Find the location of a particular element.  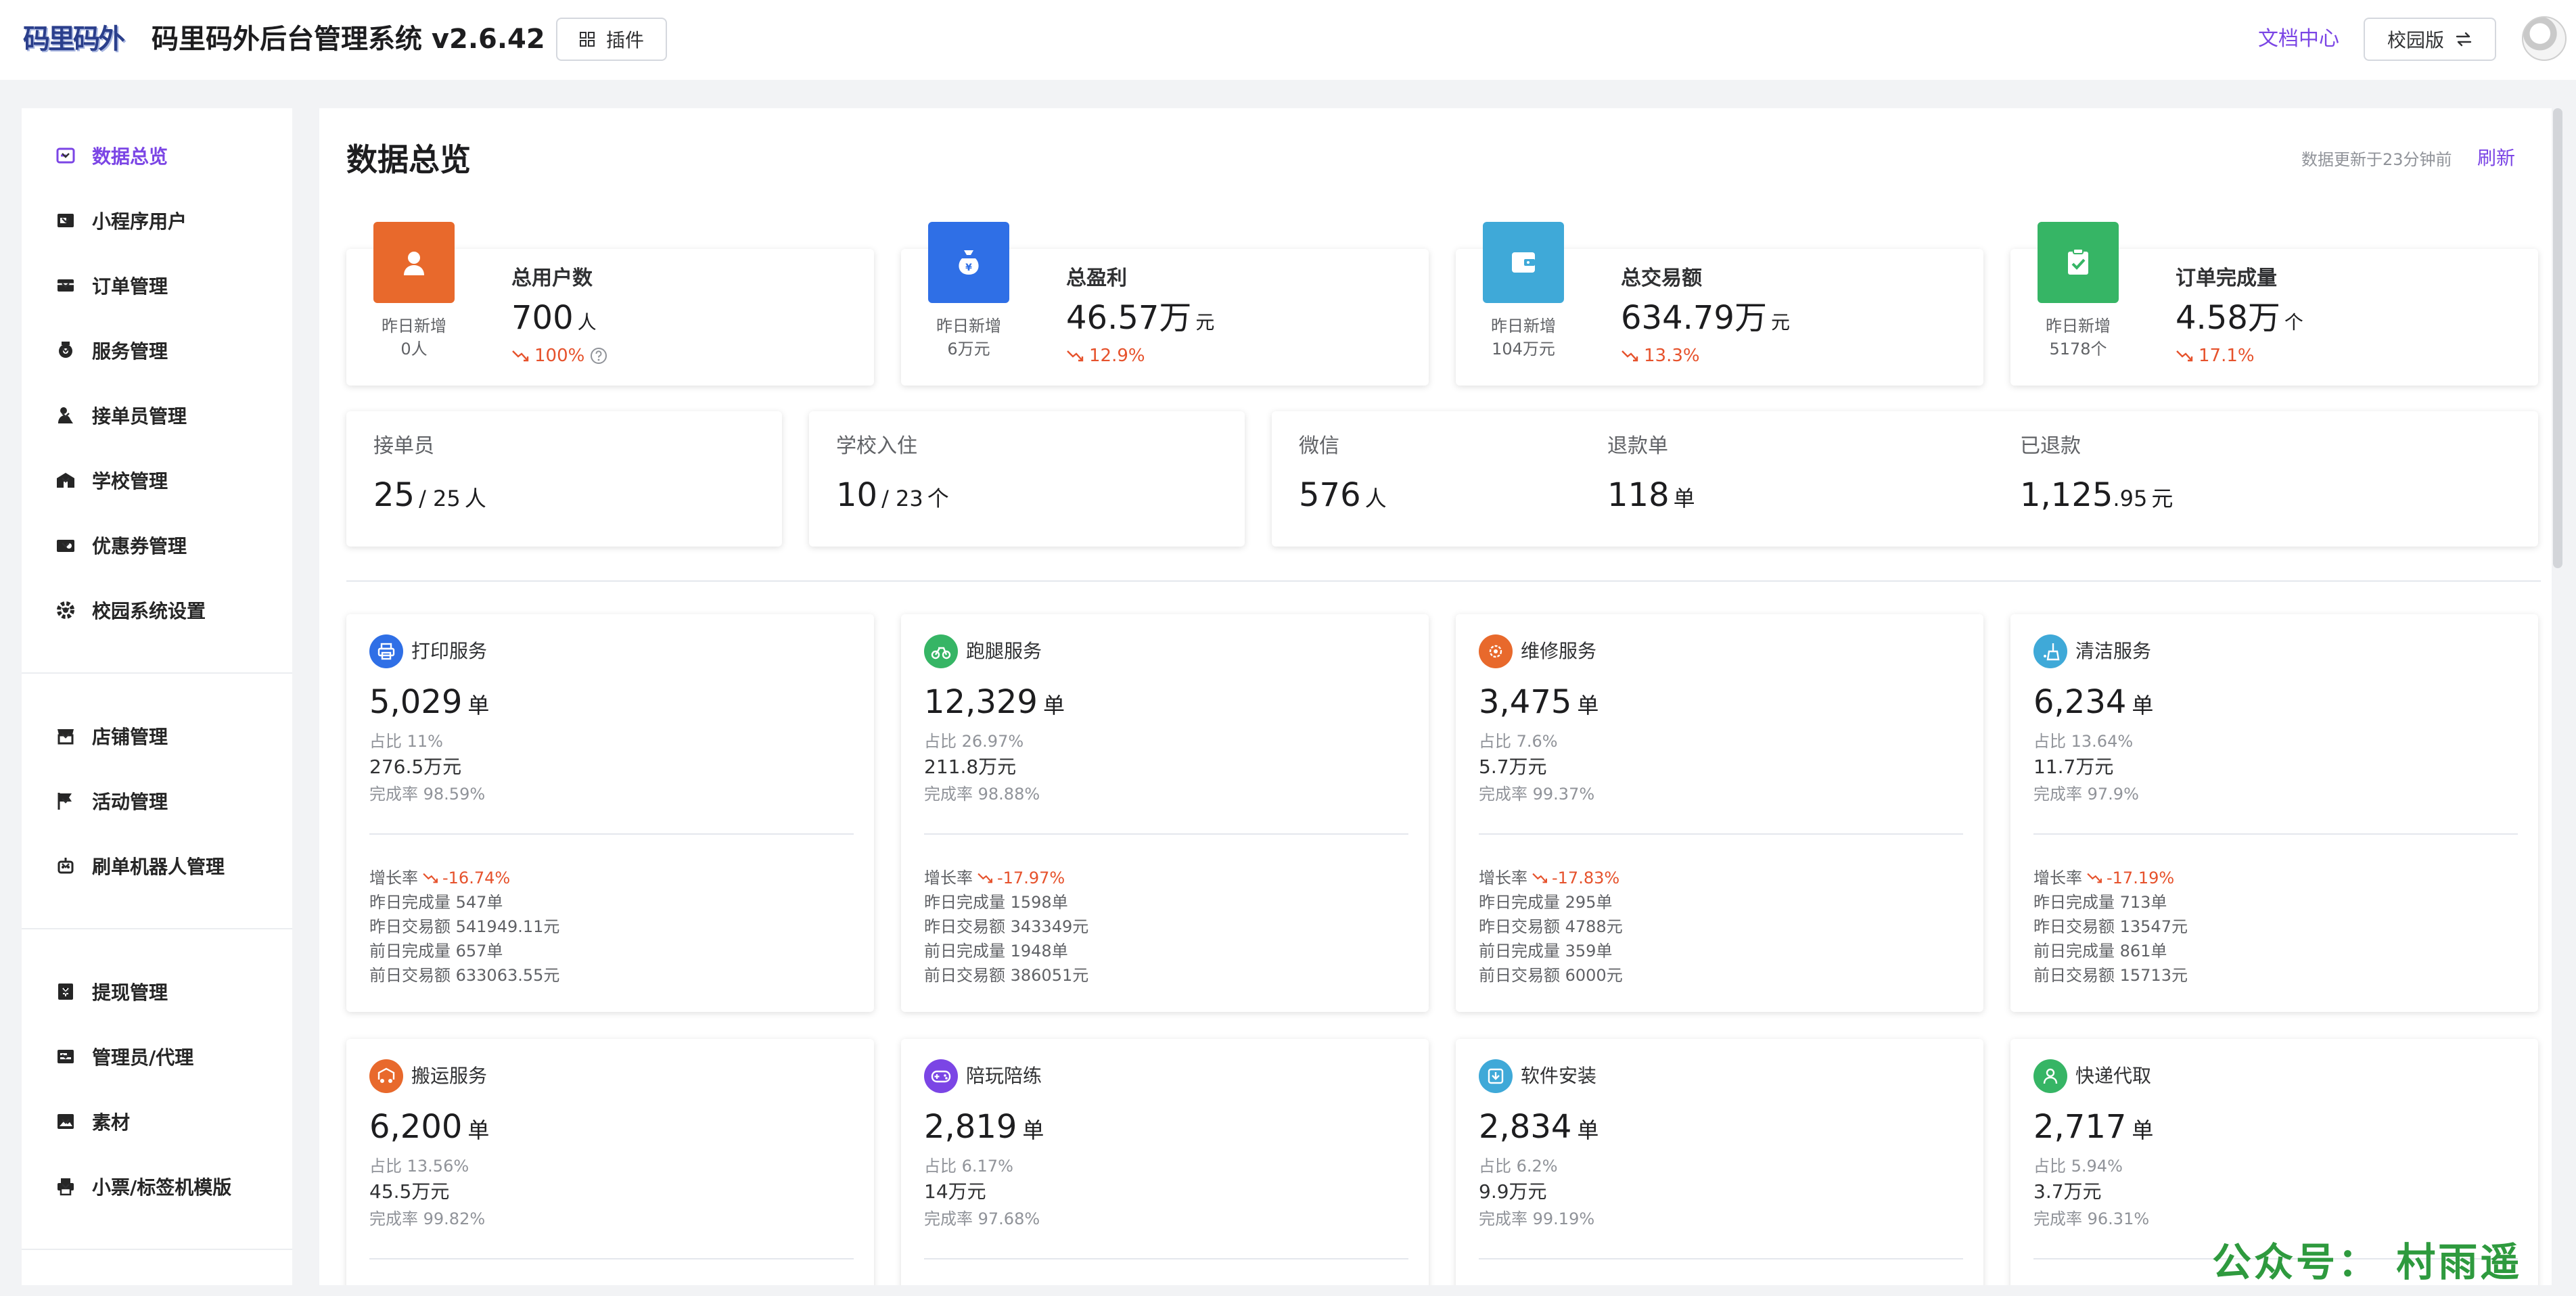

sidebar-item-activities: 活动管理 is located at coordinates (157, 800).